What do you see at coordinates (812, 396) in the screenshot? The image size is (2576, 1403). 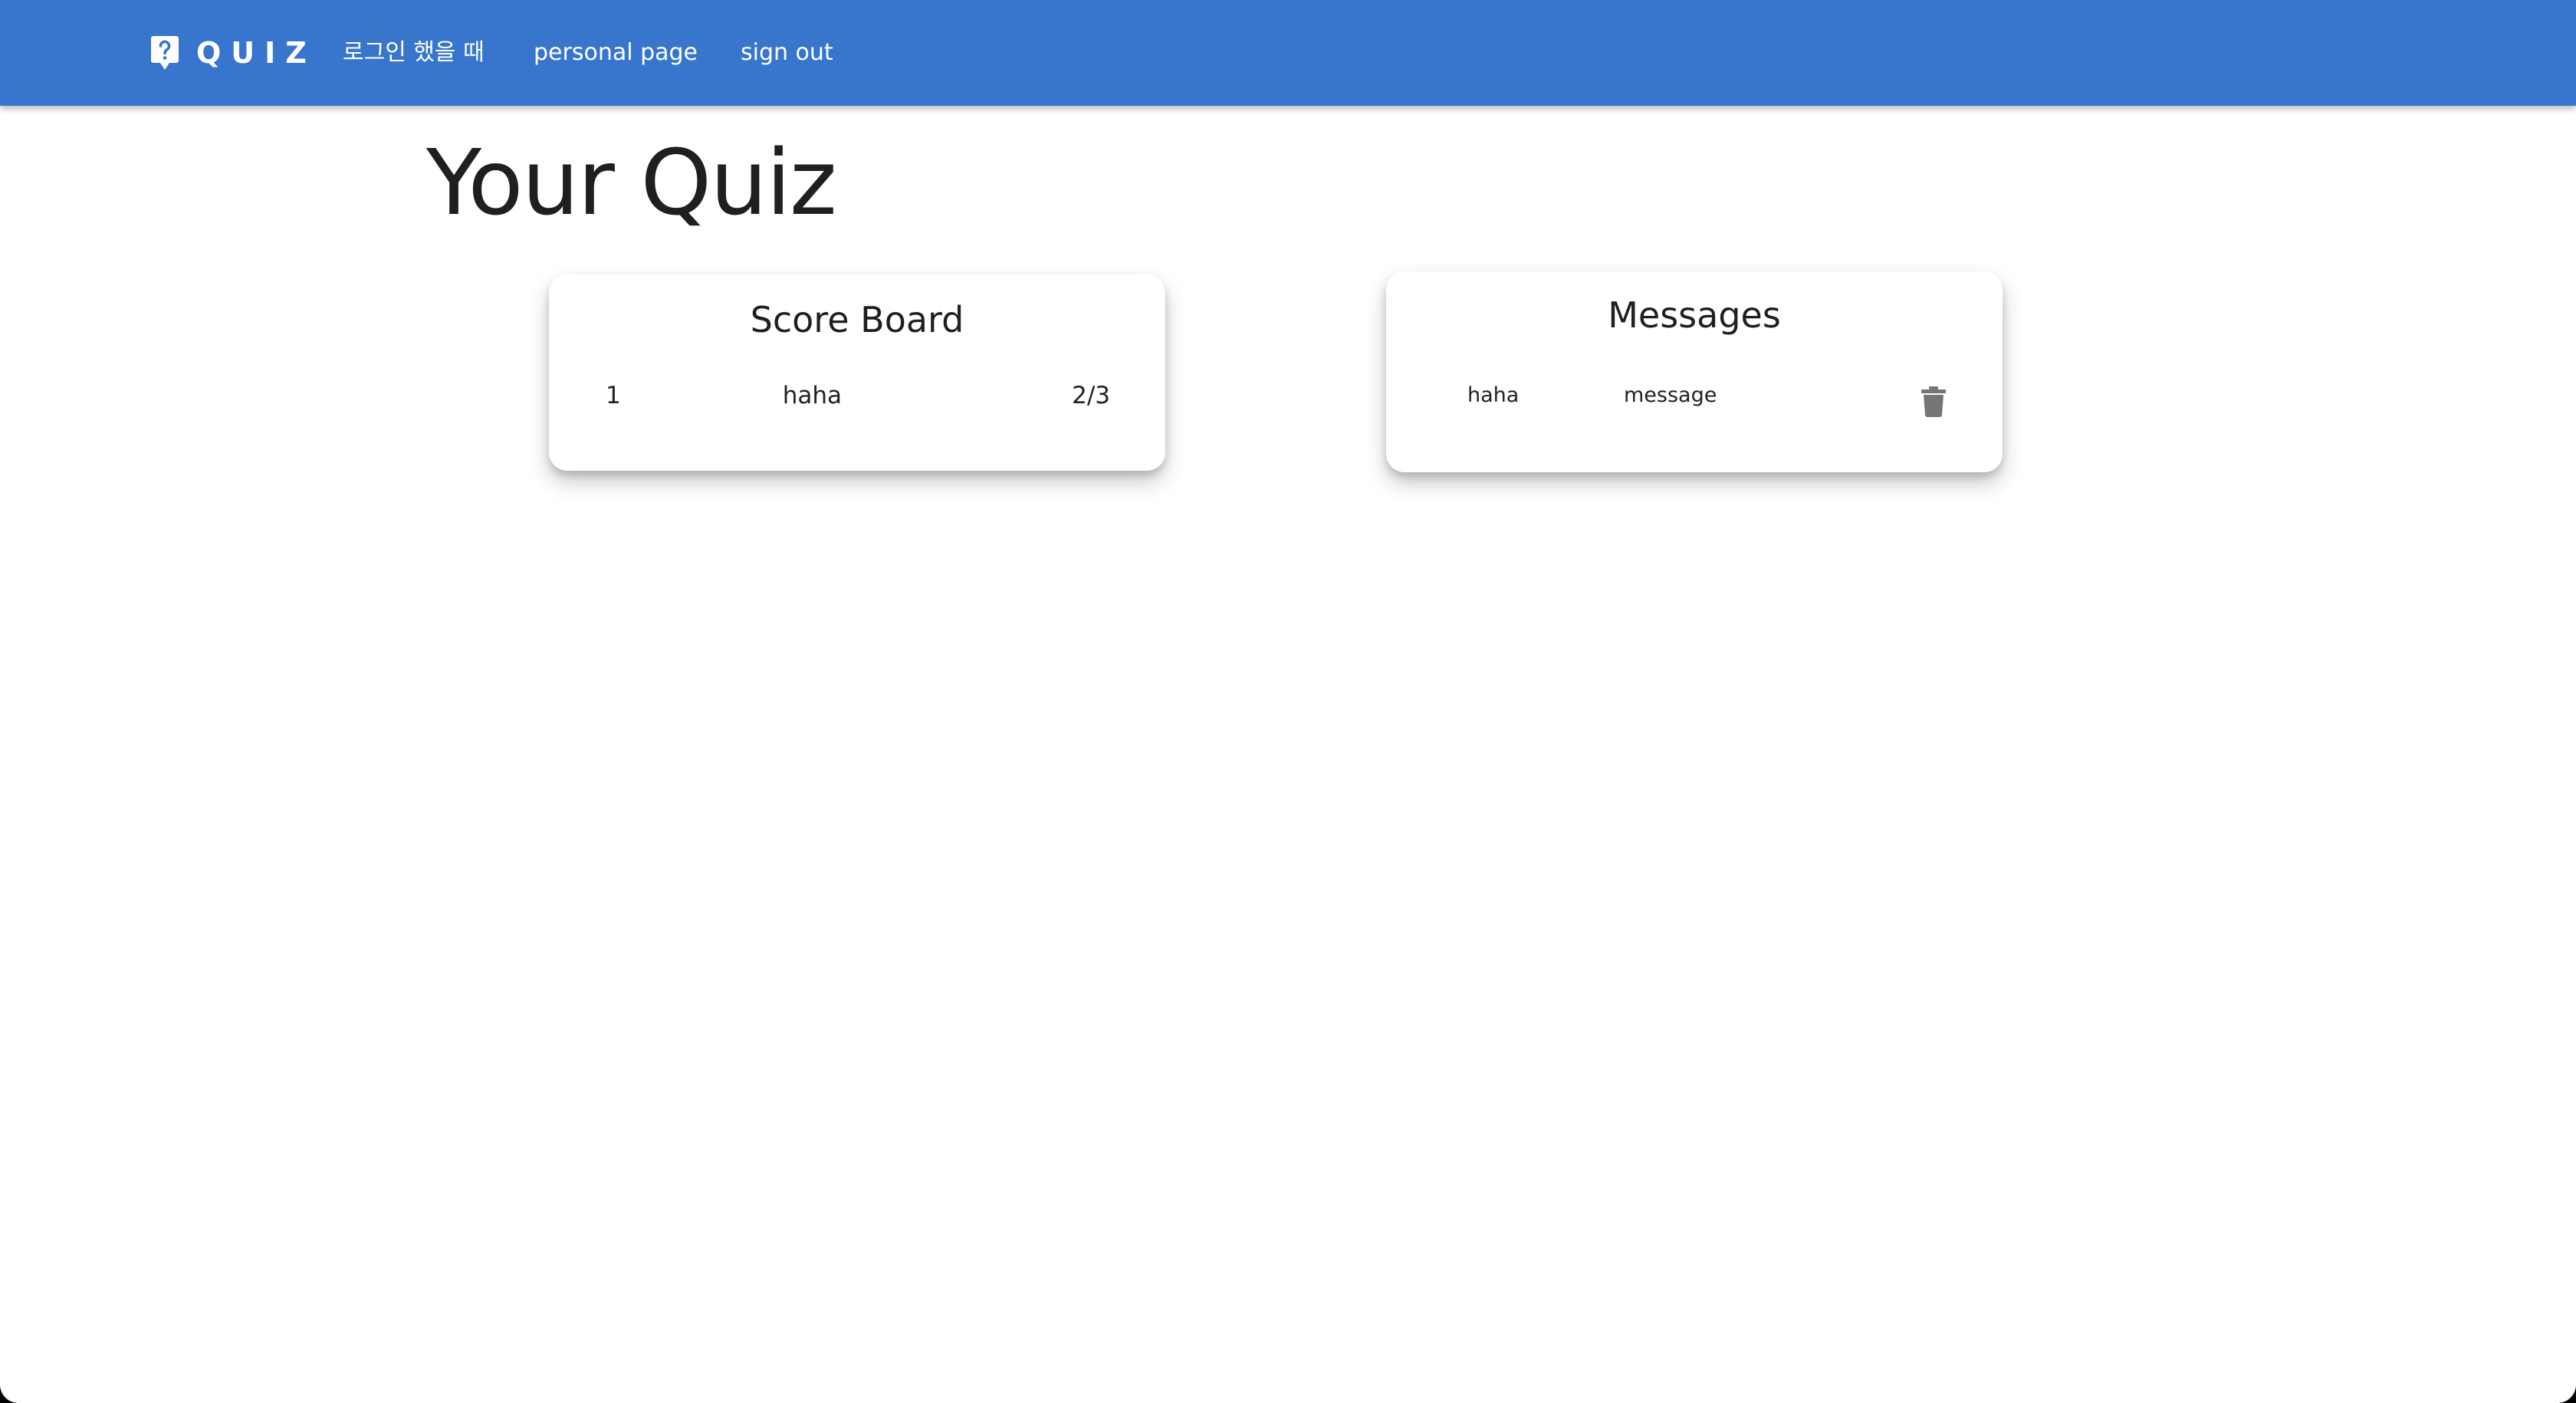 I see `score-name: haha` at bounding box center [812, 396].